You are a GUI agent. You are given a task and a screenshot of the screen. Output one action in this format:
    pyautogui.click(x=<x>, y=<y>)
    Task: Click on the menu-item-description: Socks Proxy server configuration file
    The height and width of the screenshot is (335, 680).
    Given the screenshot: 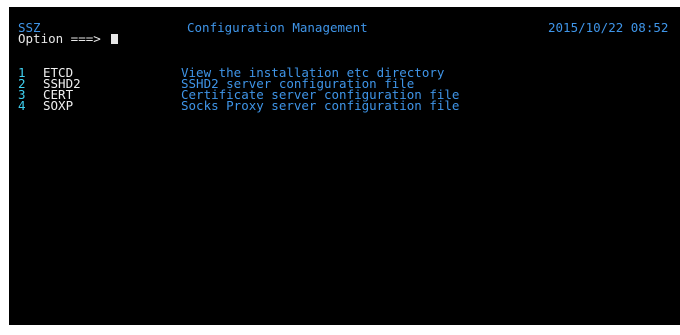 What is the action you would take?
    pyautogui.click(x=320, y=105)
    